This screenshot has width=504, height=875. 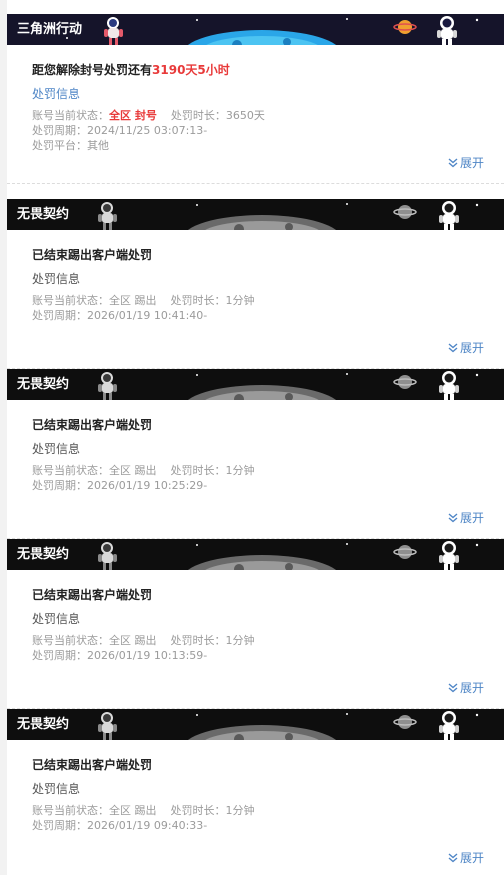 I want to click on remaining-time: 3190天5小时, so click(x=191, y=70).